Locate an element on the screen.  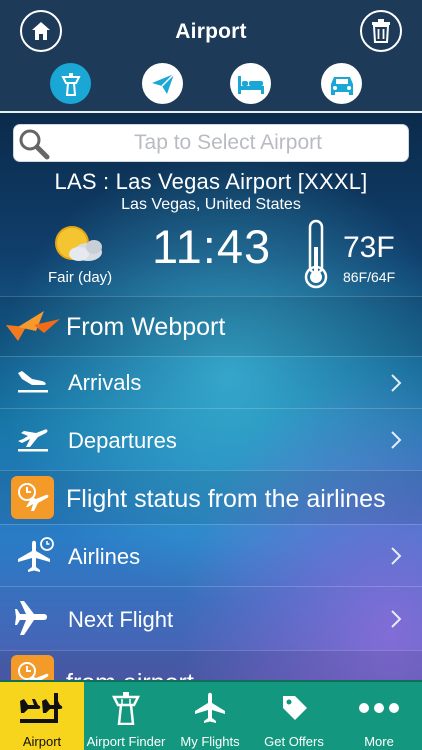
arrivals-label: Arrivals is located at coordinates (105, 382).